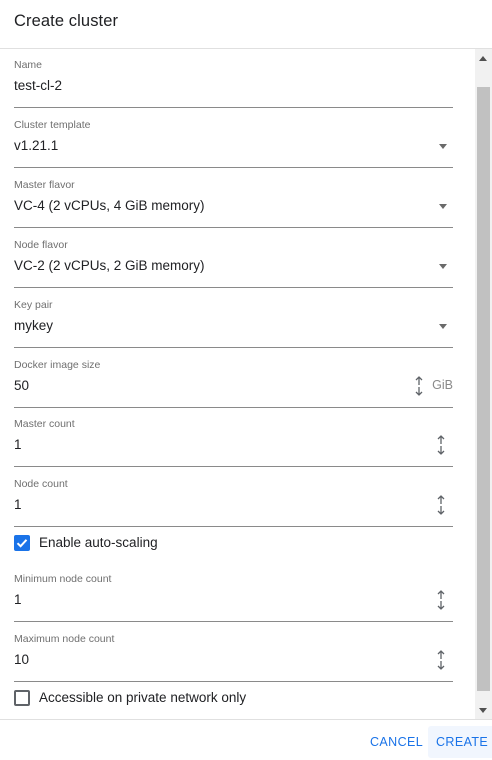  Describe the element at coordinates (233, 503) in the screenshot. I see `node-count-field: Node count 1` at that location.